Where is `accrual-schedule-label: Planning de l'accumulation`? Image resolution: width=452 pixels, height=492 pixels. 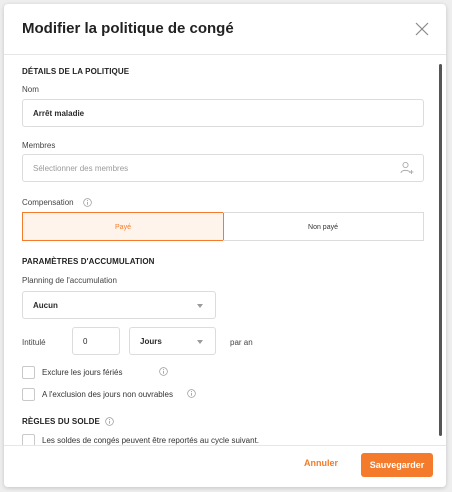 accrual-schedule-label: Planning de l'accumulation is located at coordinates (69, 280).